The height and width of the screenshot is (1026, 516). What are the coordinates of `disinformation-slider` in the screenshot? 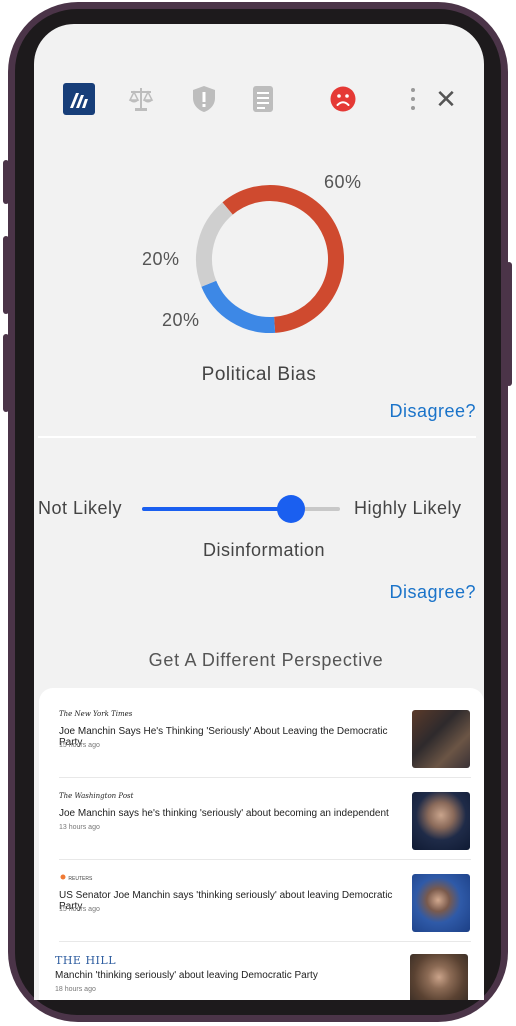 It's located at (241, 509).